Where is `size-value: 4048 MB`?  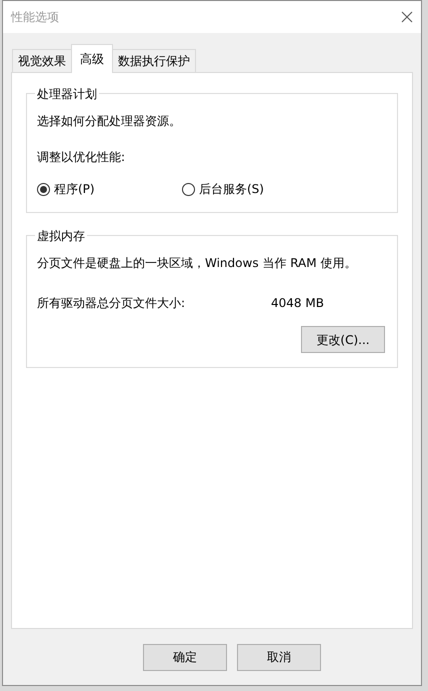 size-value: 4048 MB is located at coordinates (297, 303).